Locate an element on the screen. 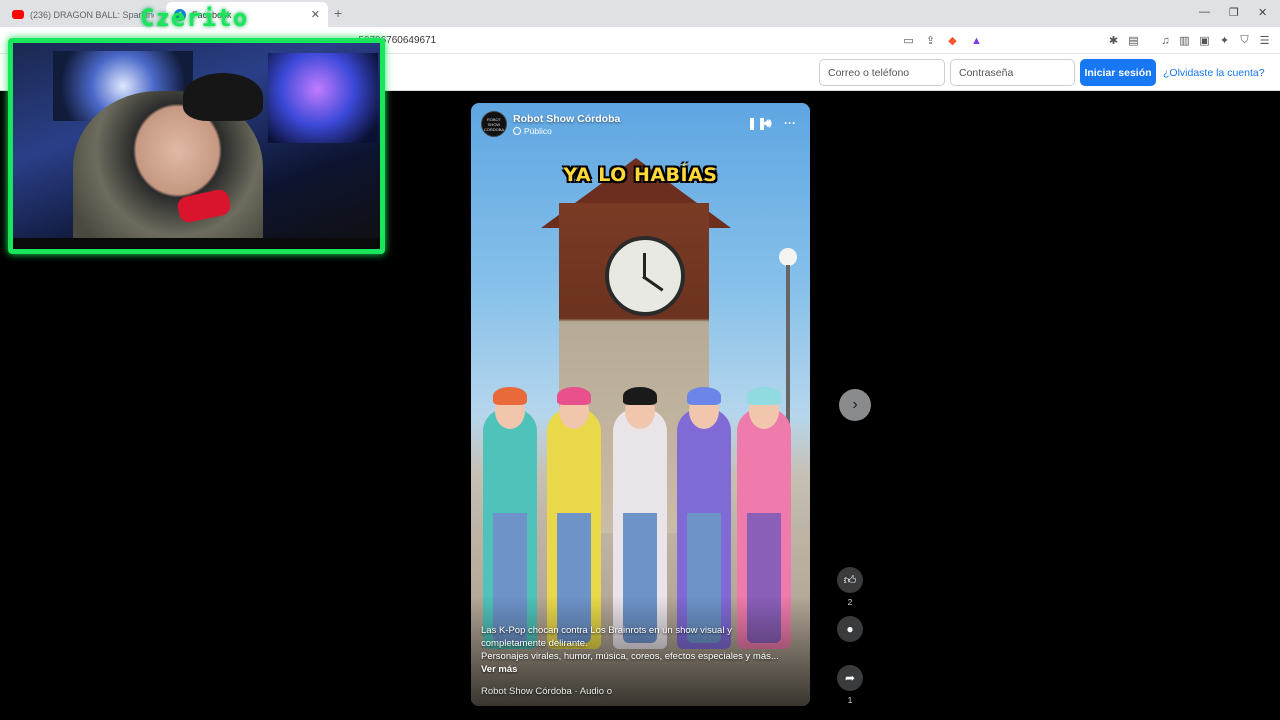 The height and width of the screenshot is (720, 1280). like-button: 👍︎ is located at coordinates (850, 580).